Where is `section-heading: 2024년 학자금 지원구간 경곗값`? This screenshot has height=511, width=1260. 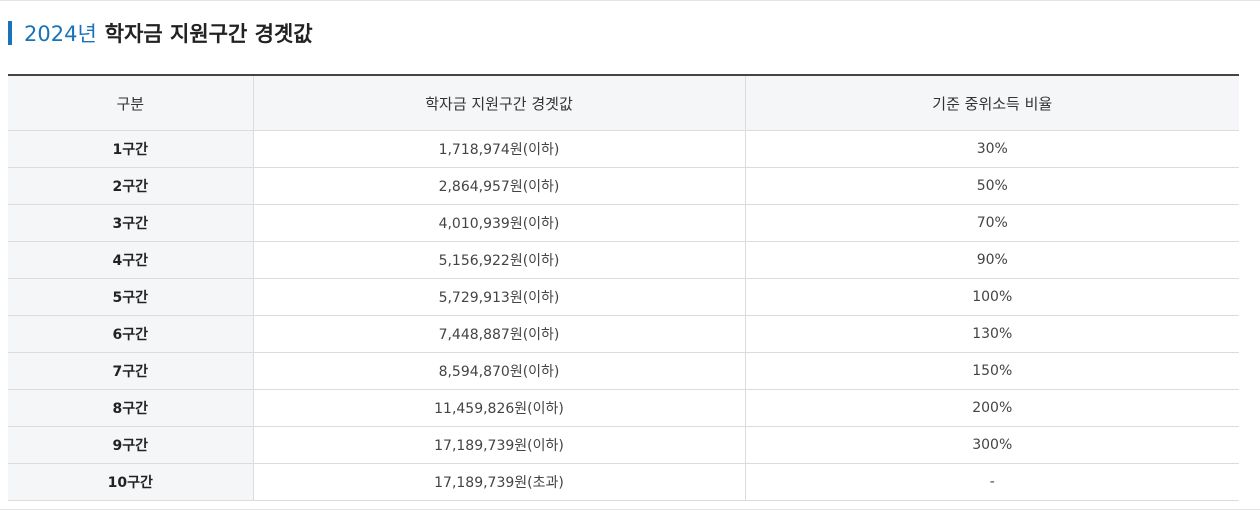 section-heading: 2024년 학자금 지원구간 경곗값 is located at coordinates (160, 33).